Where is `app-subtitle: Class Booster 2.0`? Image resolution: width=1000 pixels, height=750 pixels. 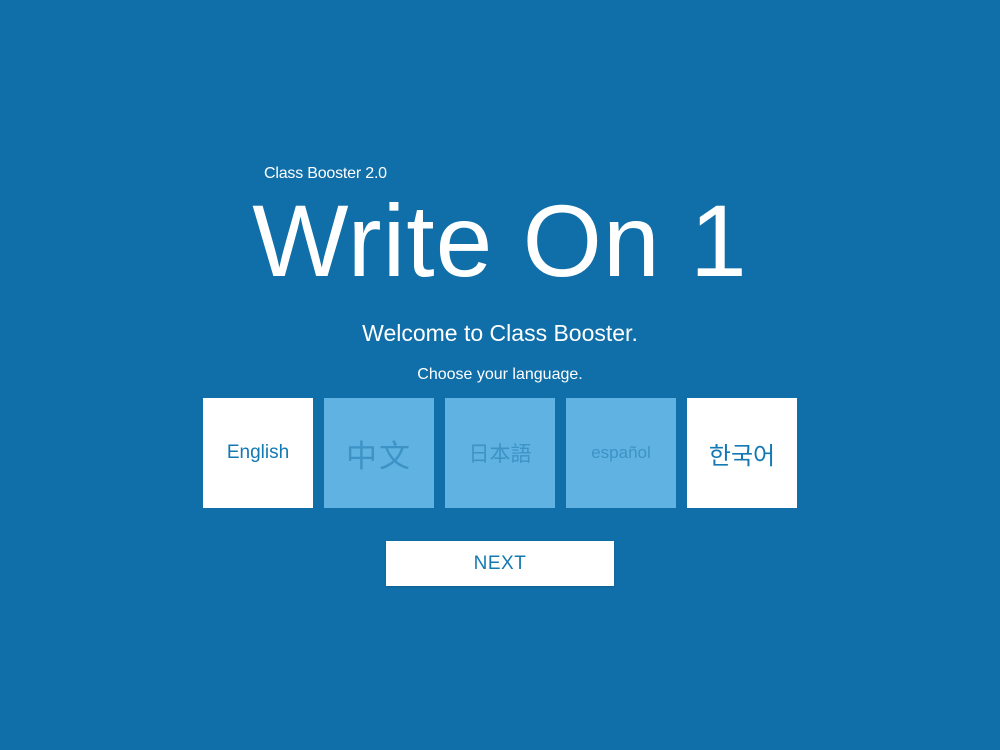 app-subtitle: Class Booster 2.0 is located at coordinates (325, 173).